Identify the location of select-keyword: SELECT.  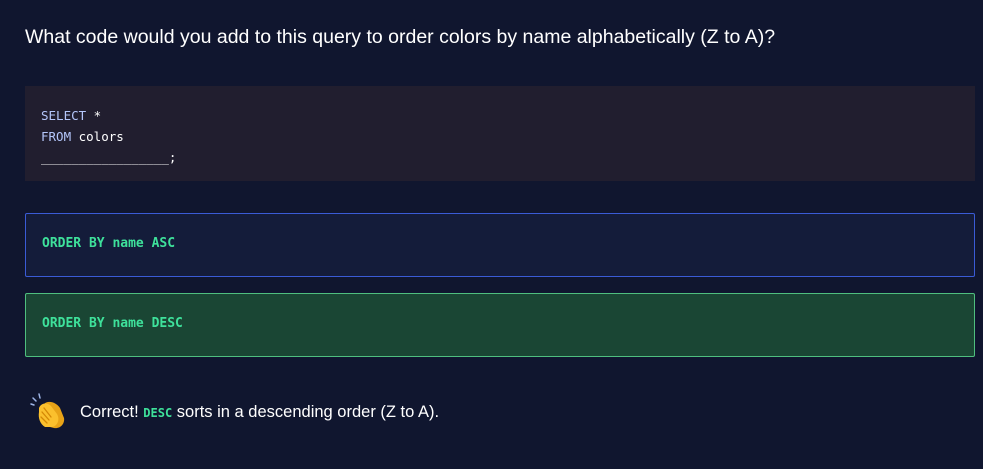
(64, 115).